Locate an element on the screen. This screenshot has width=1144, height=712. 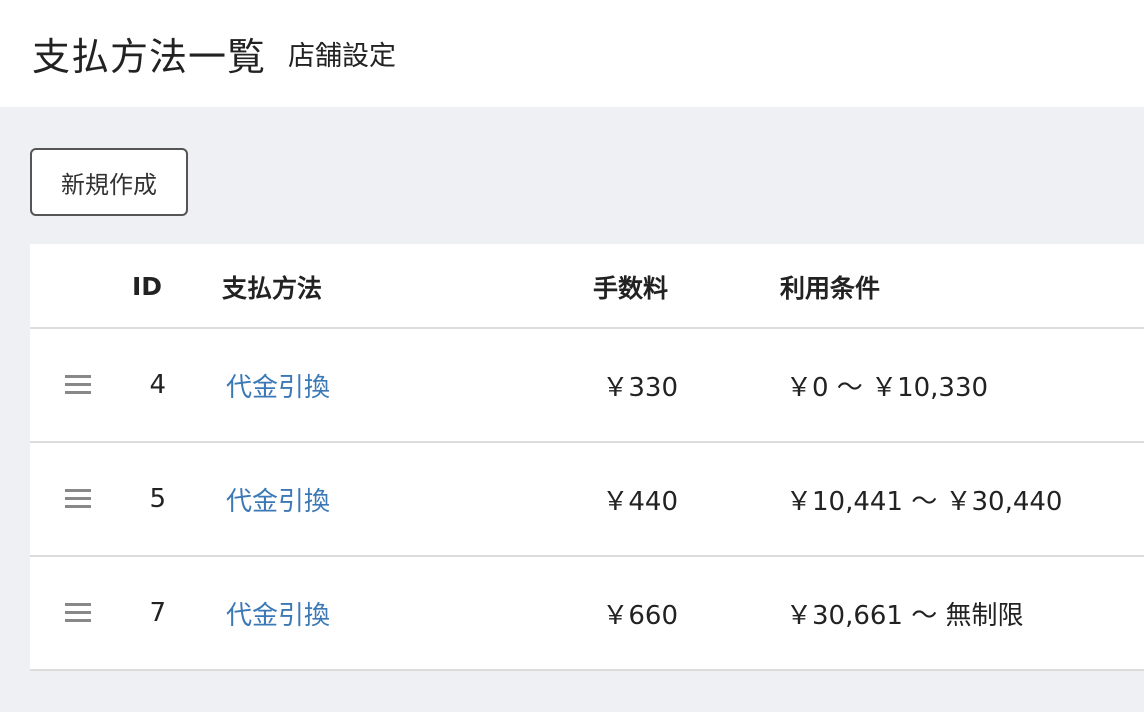
row-condition: ￥30,661 〜 無制限 is located at coordinates (905, 615).